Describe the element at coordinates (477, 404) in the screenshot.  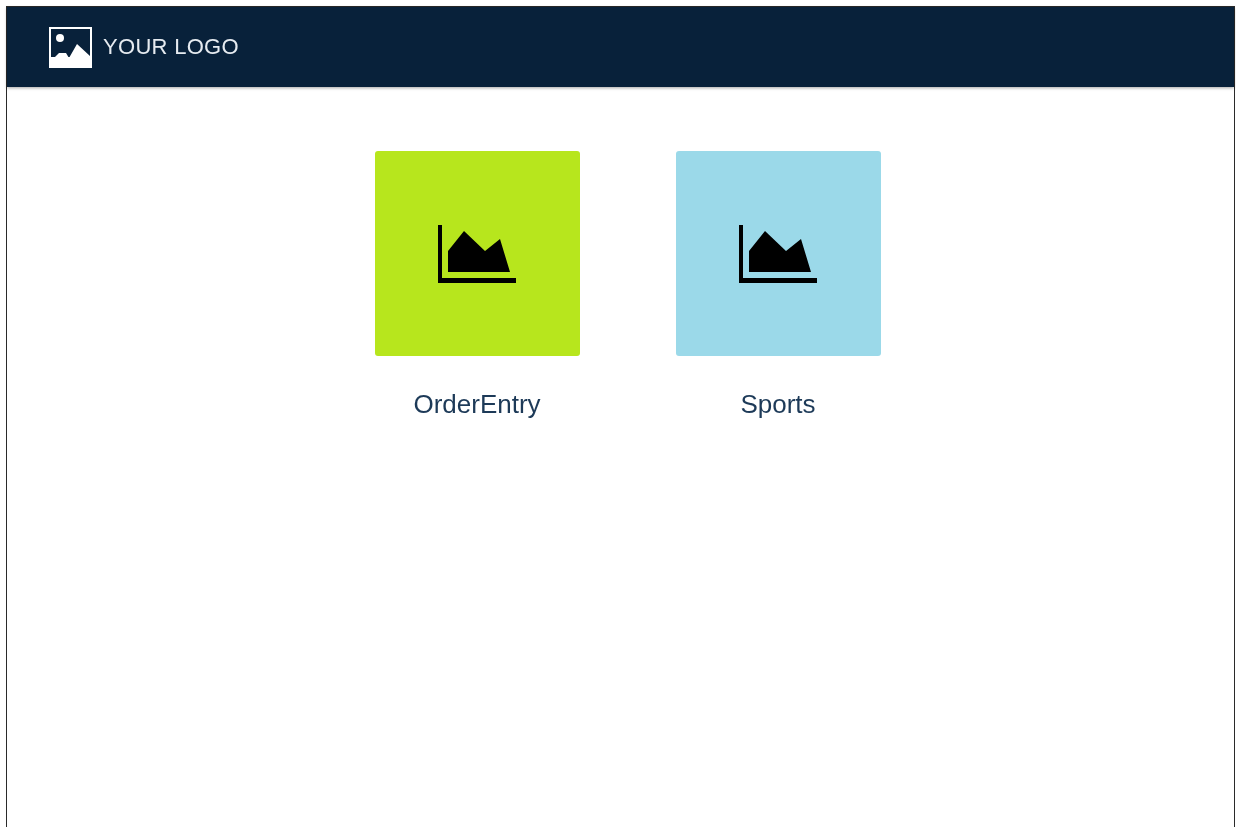
I see `app-label: OrderEntry` at that location.